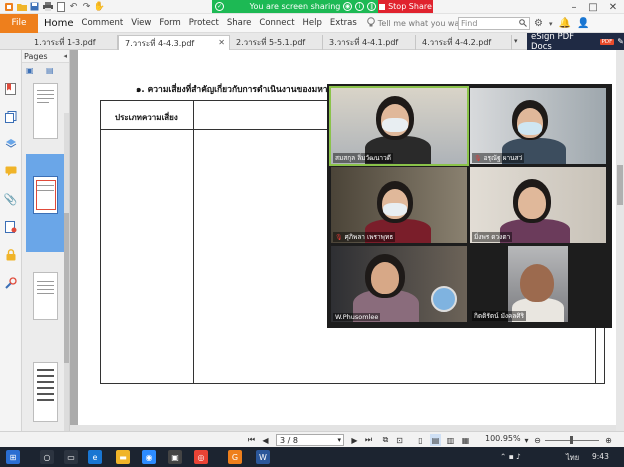 The image size is (624, 467). What do you see at coordinates (385, 440) in the screenshot?
I see `rotate-view-icon: ⧉` at bounding box center [385, 440].